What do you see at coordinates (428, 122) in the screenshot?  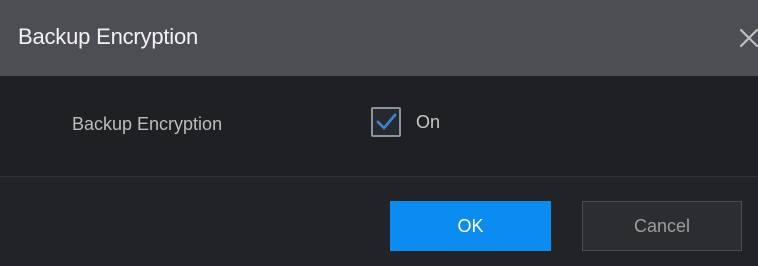 I see `checkbox-on-label: On` at bounding box center [428, 122].